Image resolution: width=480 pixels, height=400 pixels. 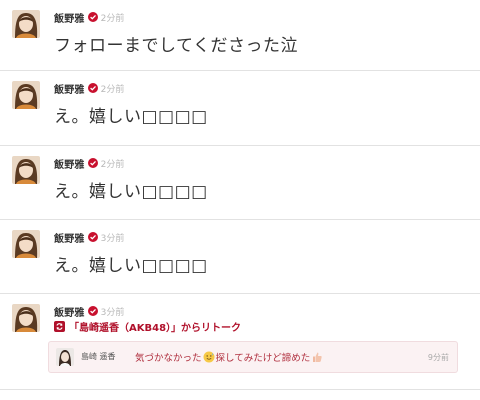 What do you see at coordinates (155, 326) in the screenshot?
I see `retalk-label: 「島崎遥香（AKB48）」からリトーク` at bounding box center [155, 326].